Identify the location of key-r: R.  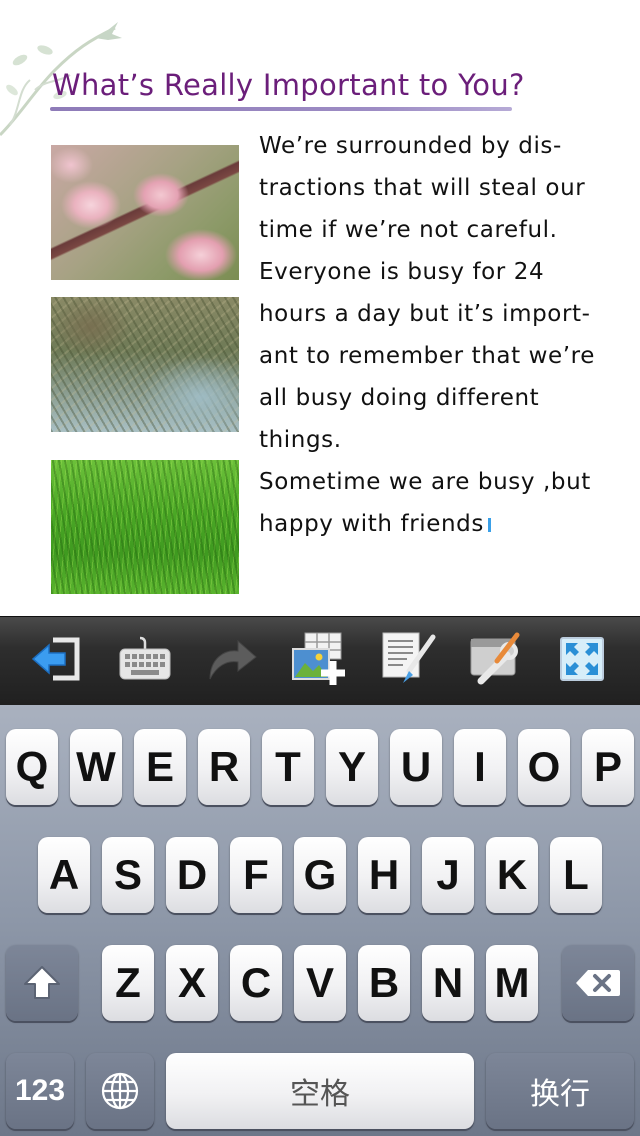
(224, 767).